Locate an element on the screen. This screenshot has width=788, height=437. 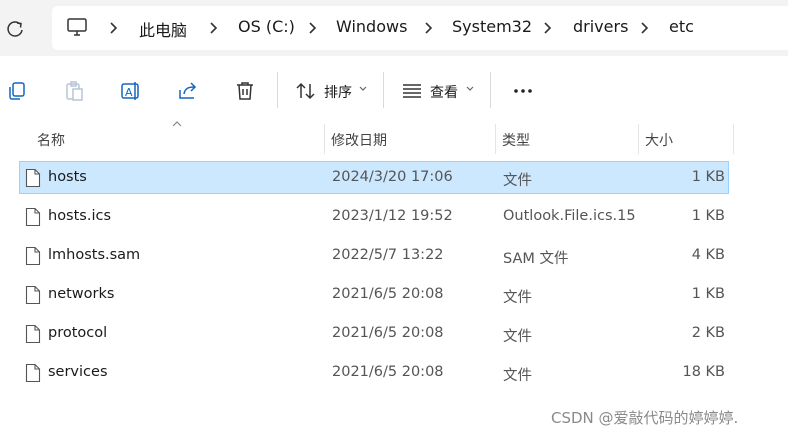
column-header-date: 修改日期 is located at coordinates (359, 140).